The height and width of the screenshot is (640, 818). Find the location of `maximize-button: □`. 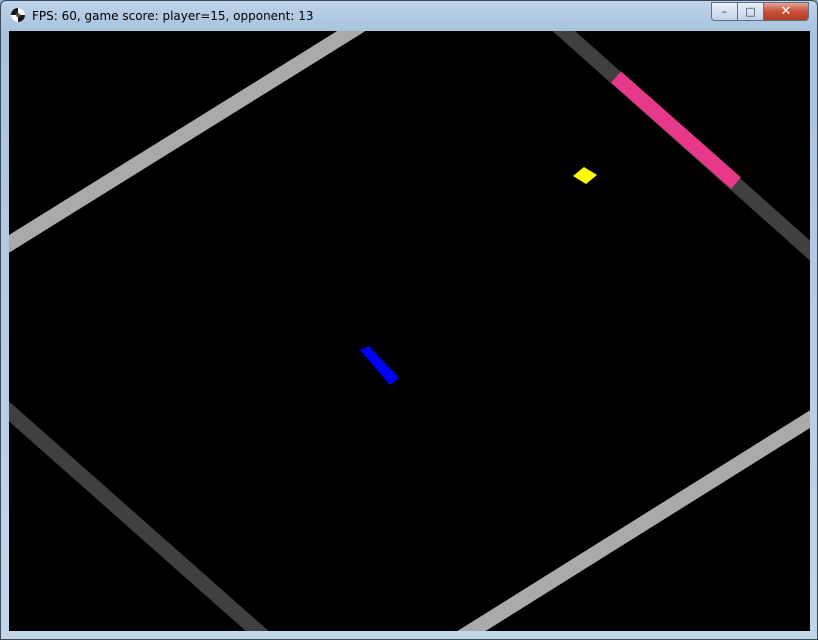

maximize-button: □ is located at coordinates (750, 11).